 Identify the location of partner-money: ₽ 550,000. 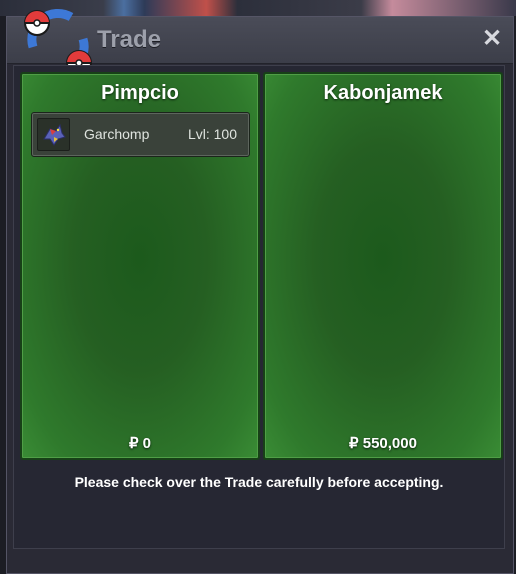
(383, 443).